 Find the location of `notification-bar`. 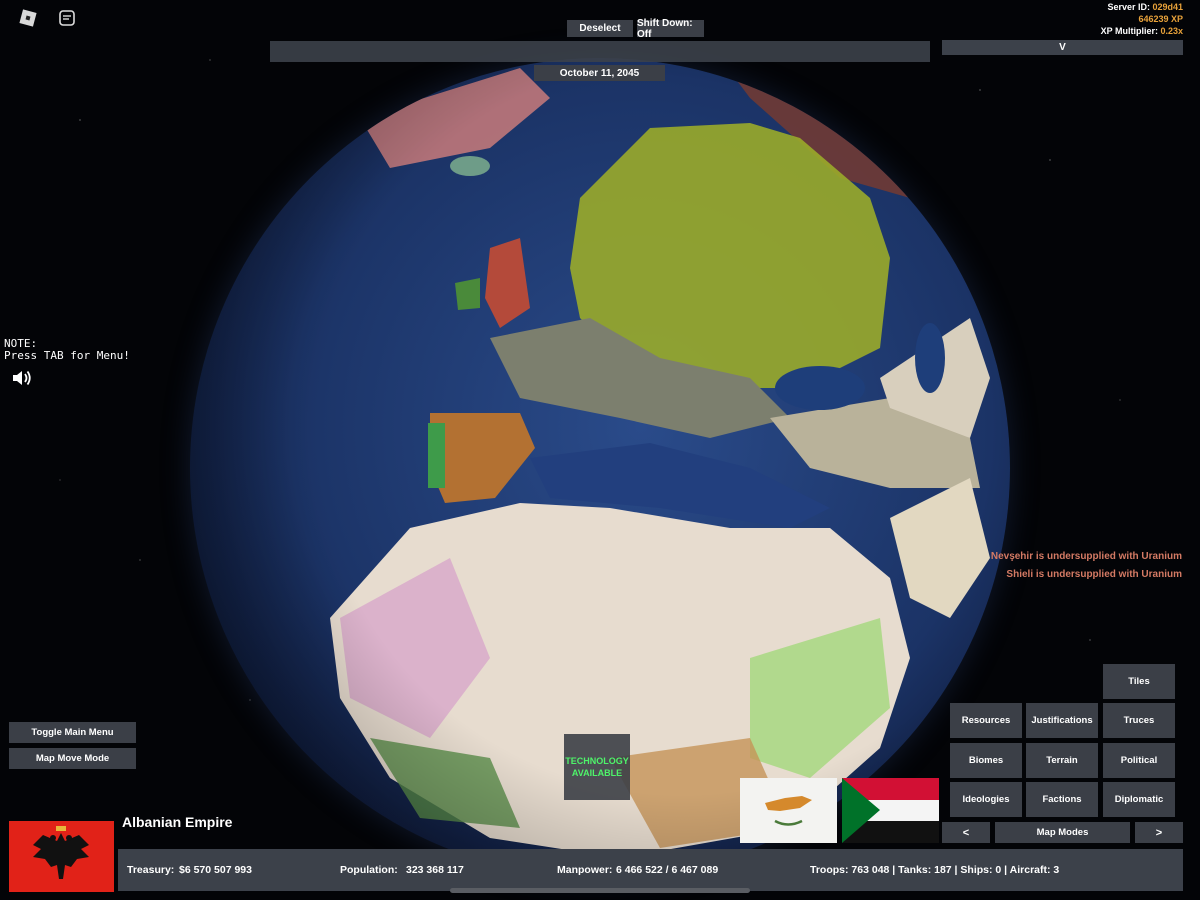

notification-bar is located at coordinates (600, 51).